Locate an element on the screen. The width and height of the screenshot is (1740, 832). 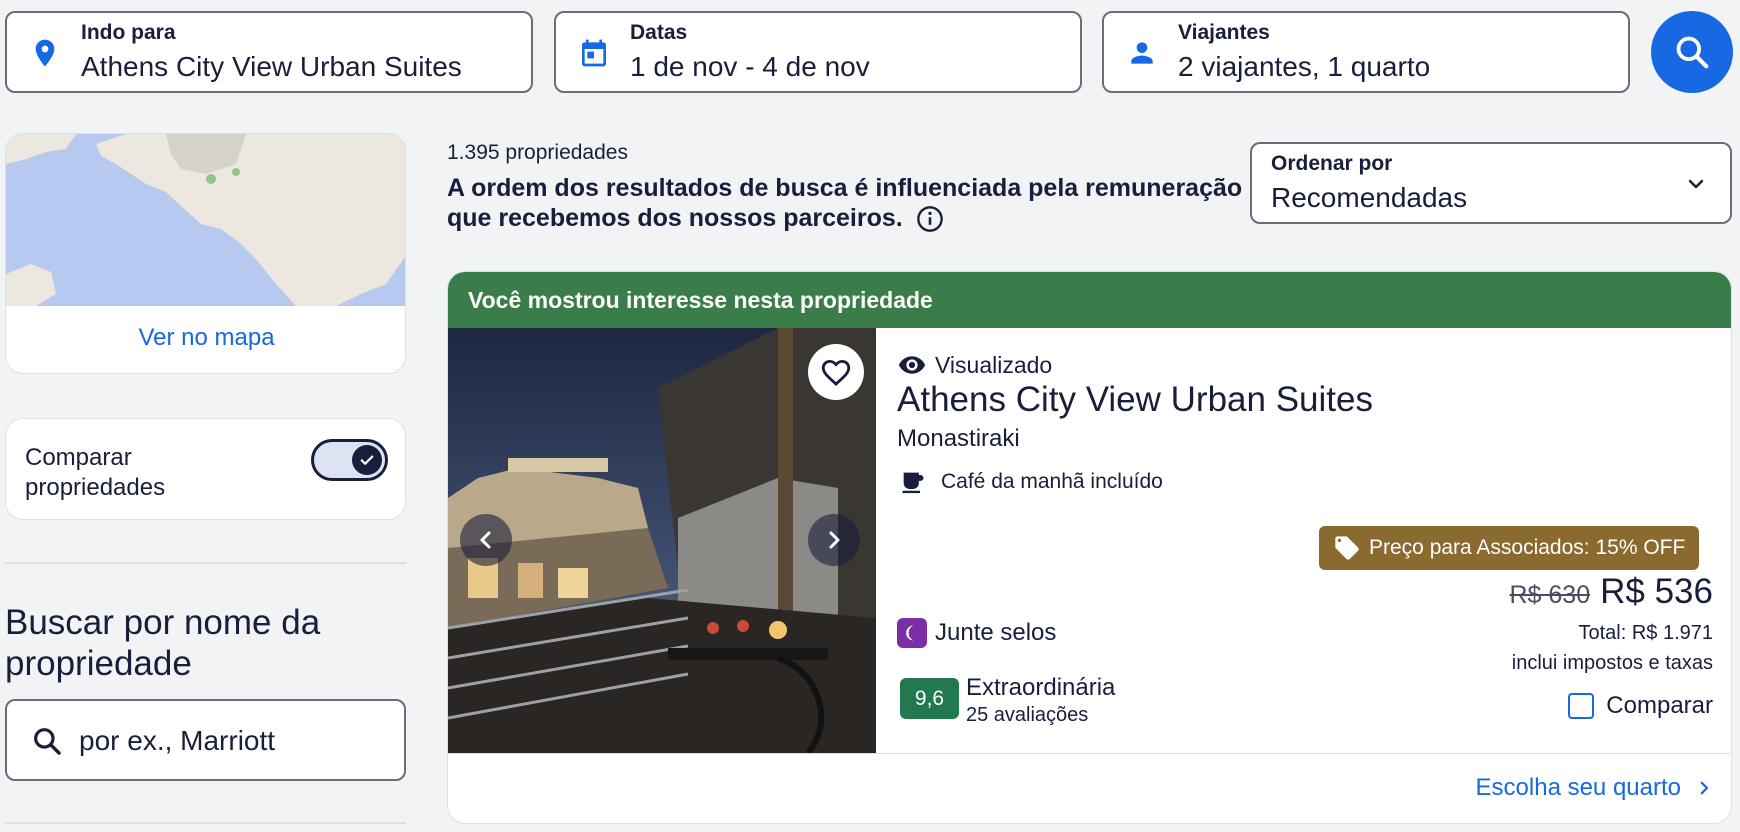
viewed-indicator: Visualizado is located at coordinates (974, 365).